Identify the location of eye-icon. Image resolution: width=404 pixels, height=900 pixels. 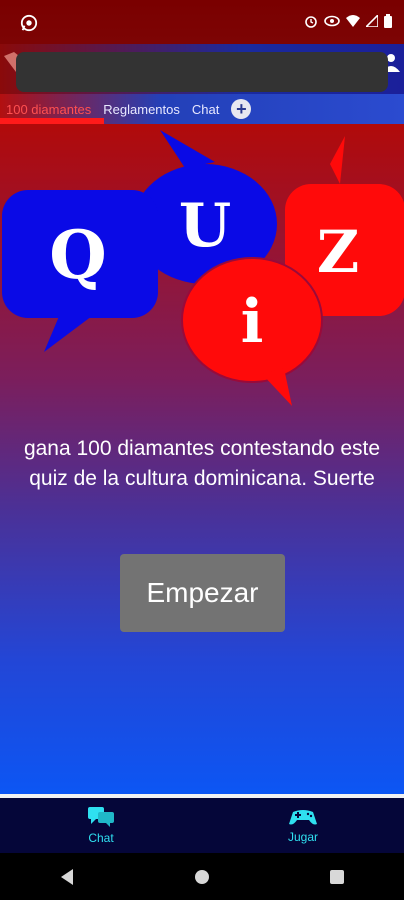
(332, 21).